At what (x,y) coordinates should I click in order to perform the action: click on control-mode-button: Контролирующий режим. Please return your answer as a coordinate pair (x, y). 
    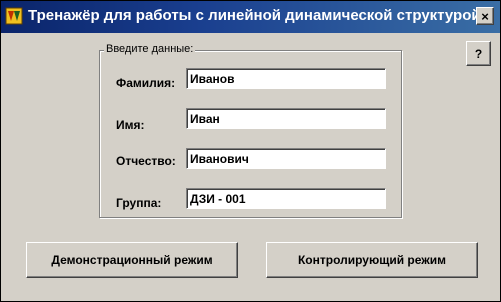
    Looking at the image, I should click on (372, 260).